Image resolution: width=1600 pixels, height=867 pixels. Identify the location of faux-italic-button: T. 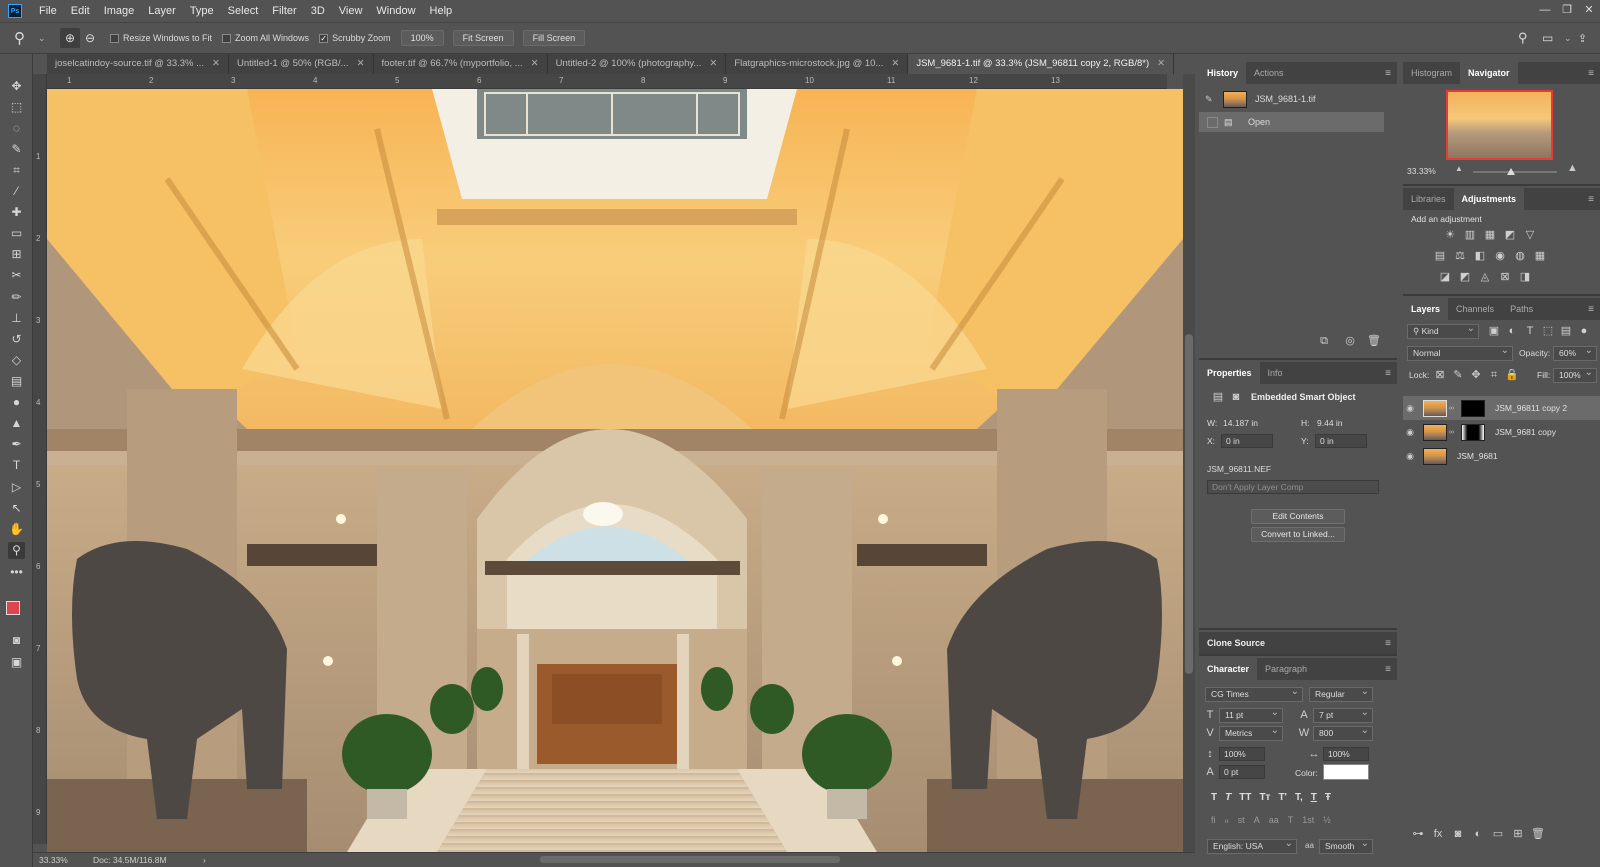
(1228, 797).